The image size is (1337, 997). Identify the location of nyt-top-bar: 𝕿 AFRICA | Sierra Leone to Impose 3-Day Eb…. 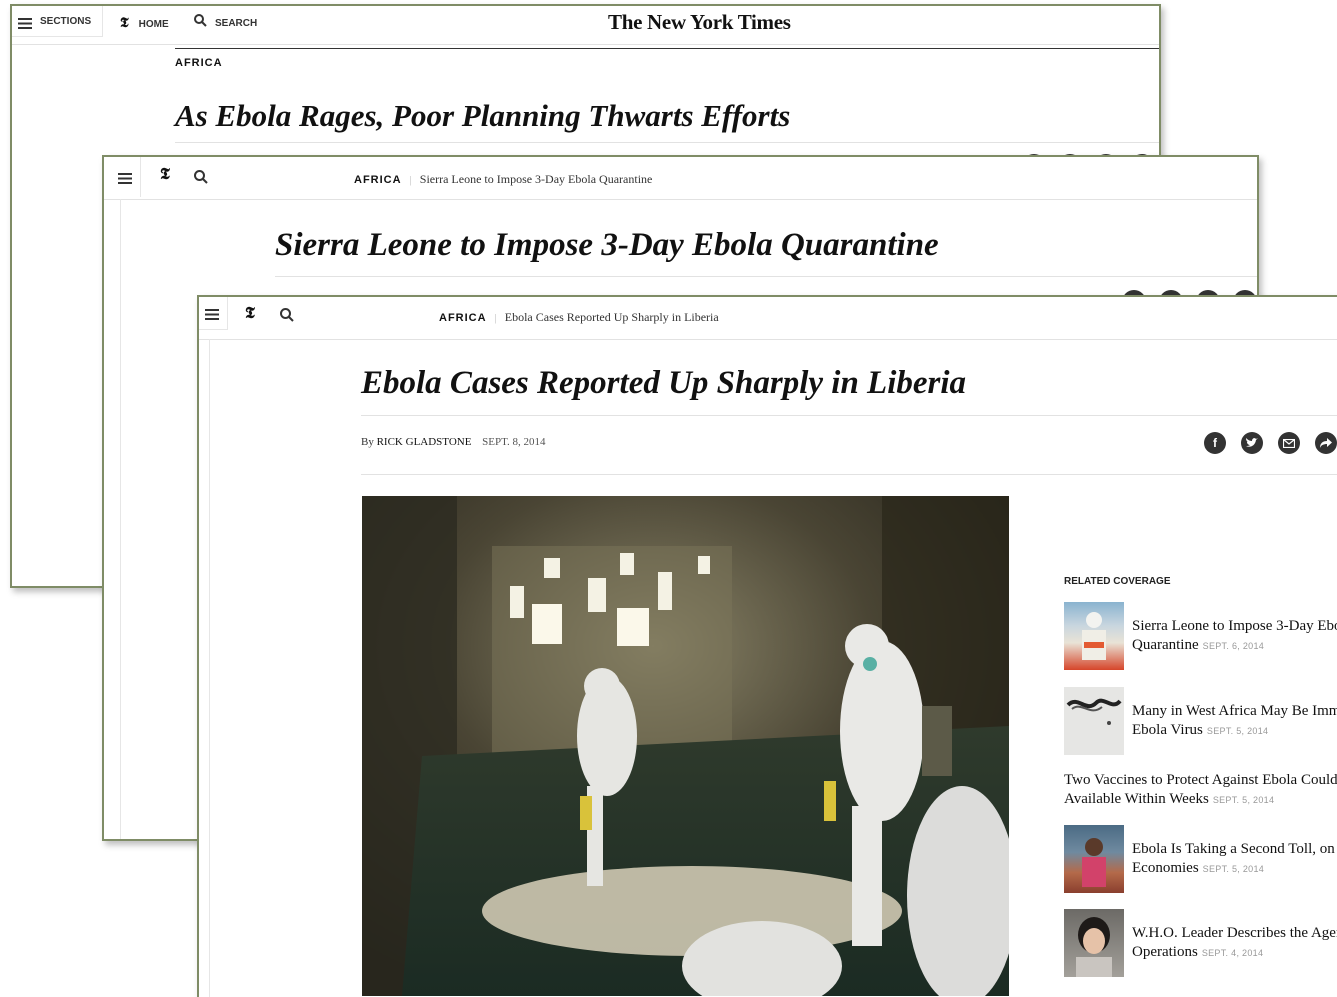
(680, 178).